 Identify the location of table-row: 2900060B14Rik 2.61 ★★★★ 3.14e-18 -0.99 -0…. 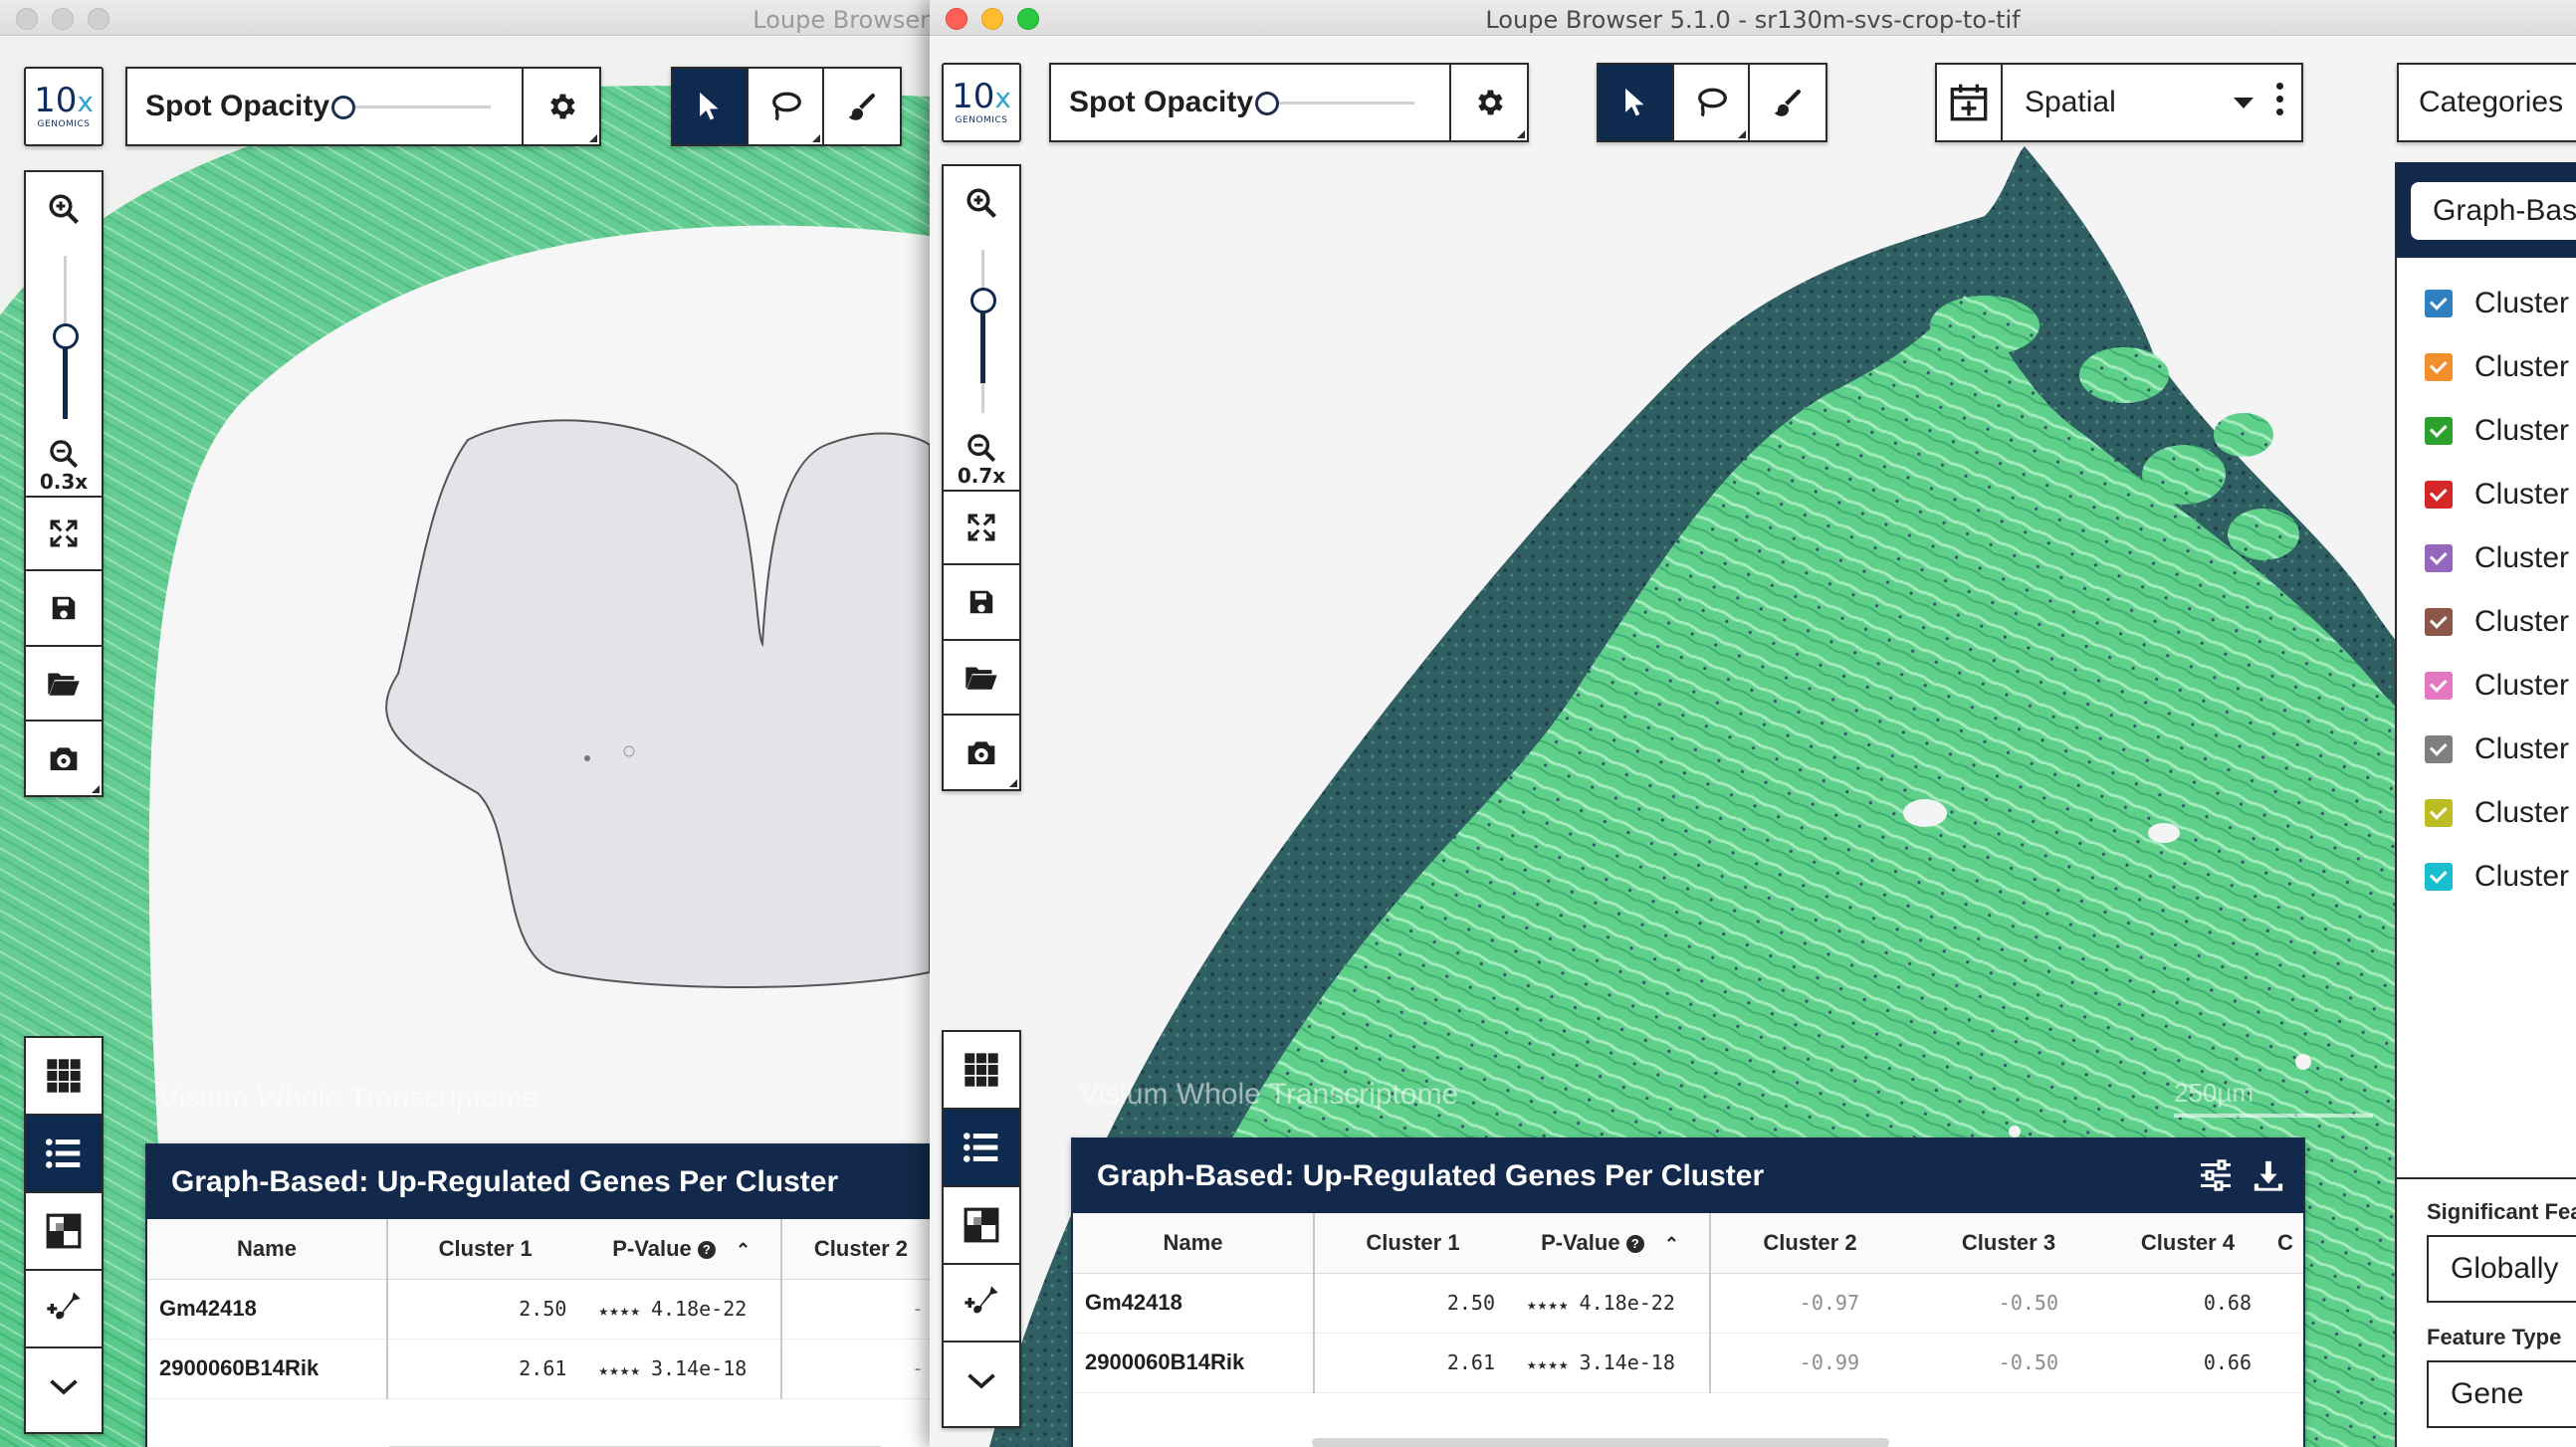
(1688, 1363).